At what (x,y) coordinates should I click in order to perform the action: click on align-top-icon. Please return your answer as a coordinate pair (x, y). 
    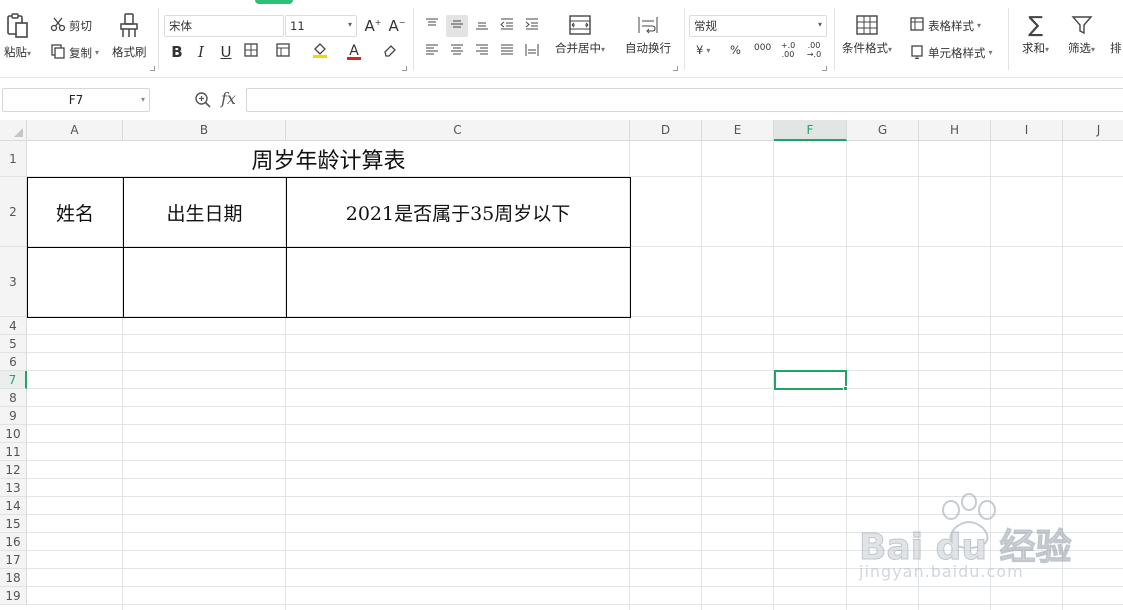
    Looking at the image, I should click on (432, 26).